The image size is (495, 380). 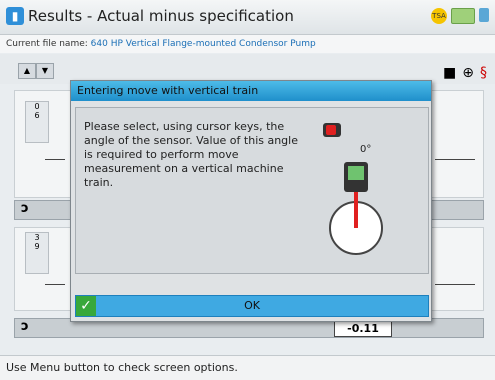 I want to click on machine-icon: ■, so click(x=449, y=73).